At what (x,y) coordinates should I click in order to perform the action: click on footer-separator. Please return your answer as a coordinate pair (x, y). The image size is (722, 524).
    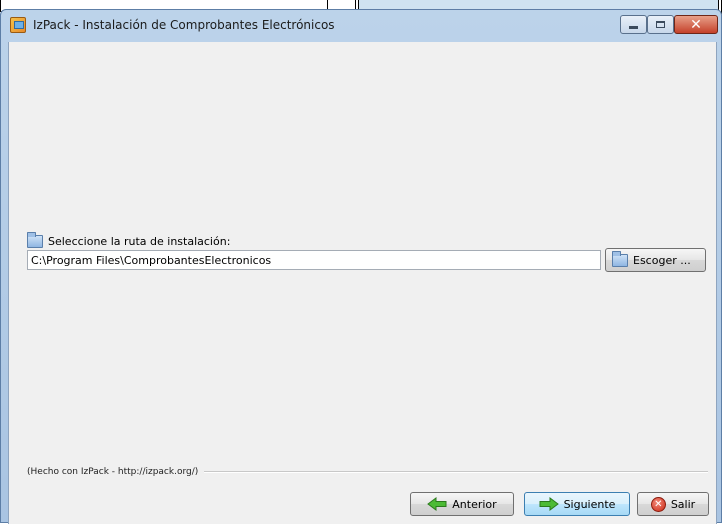
    Looking at the image, I should click on (456, 472).